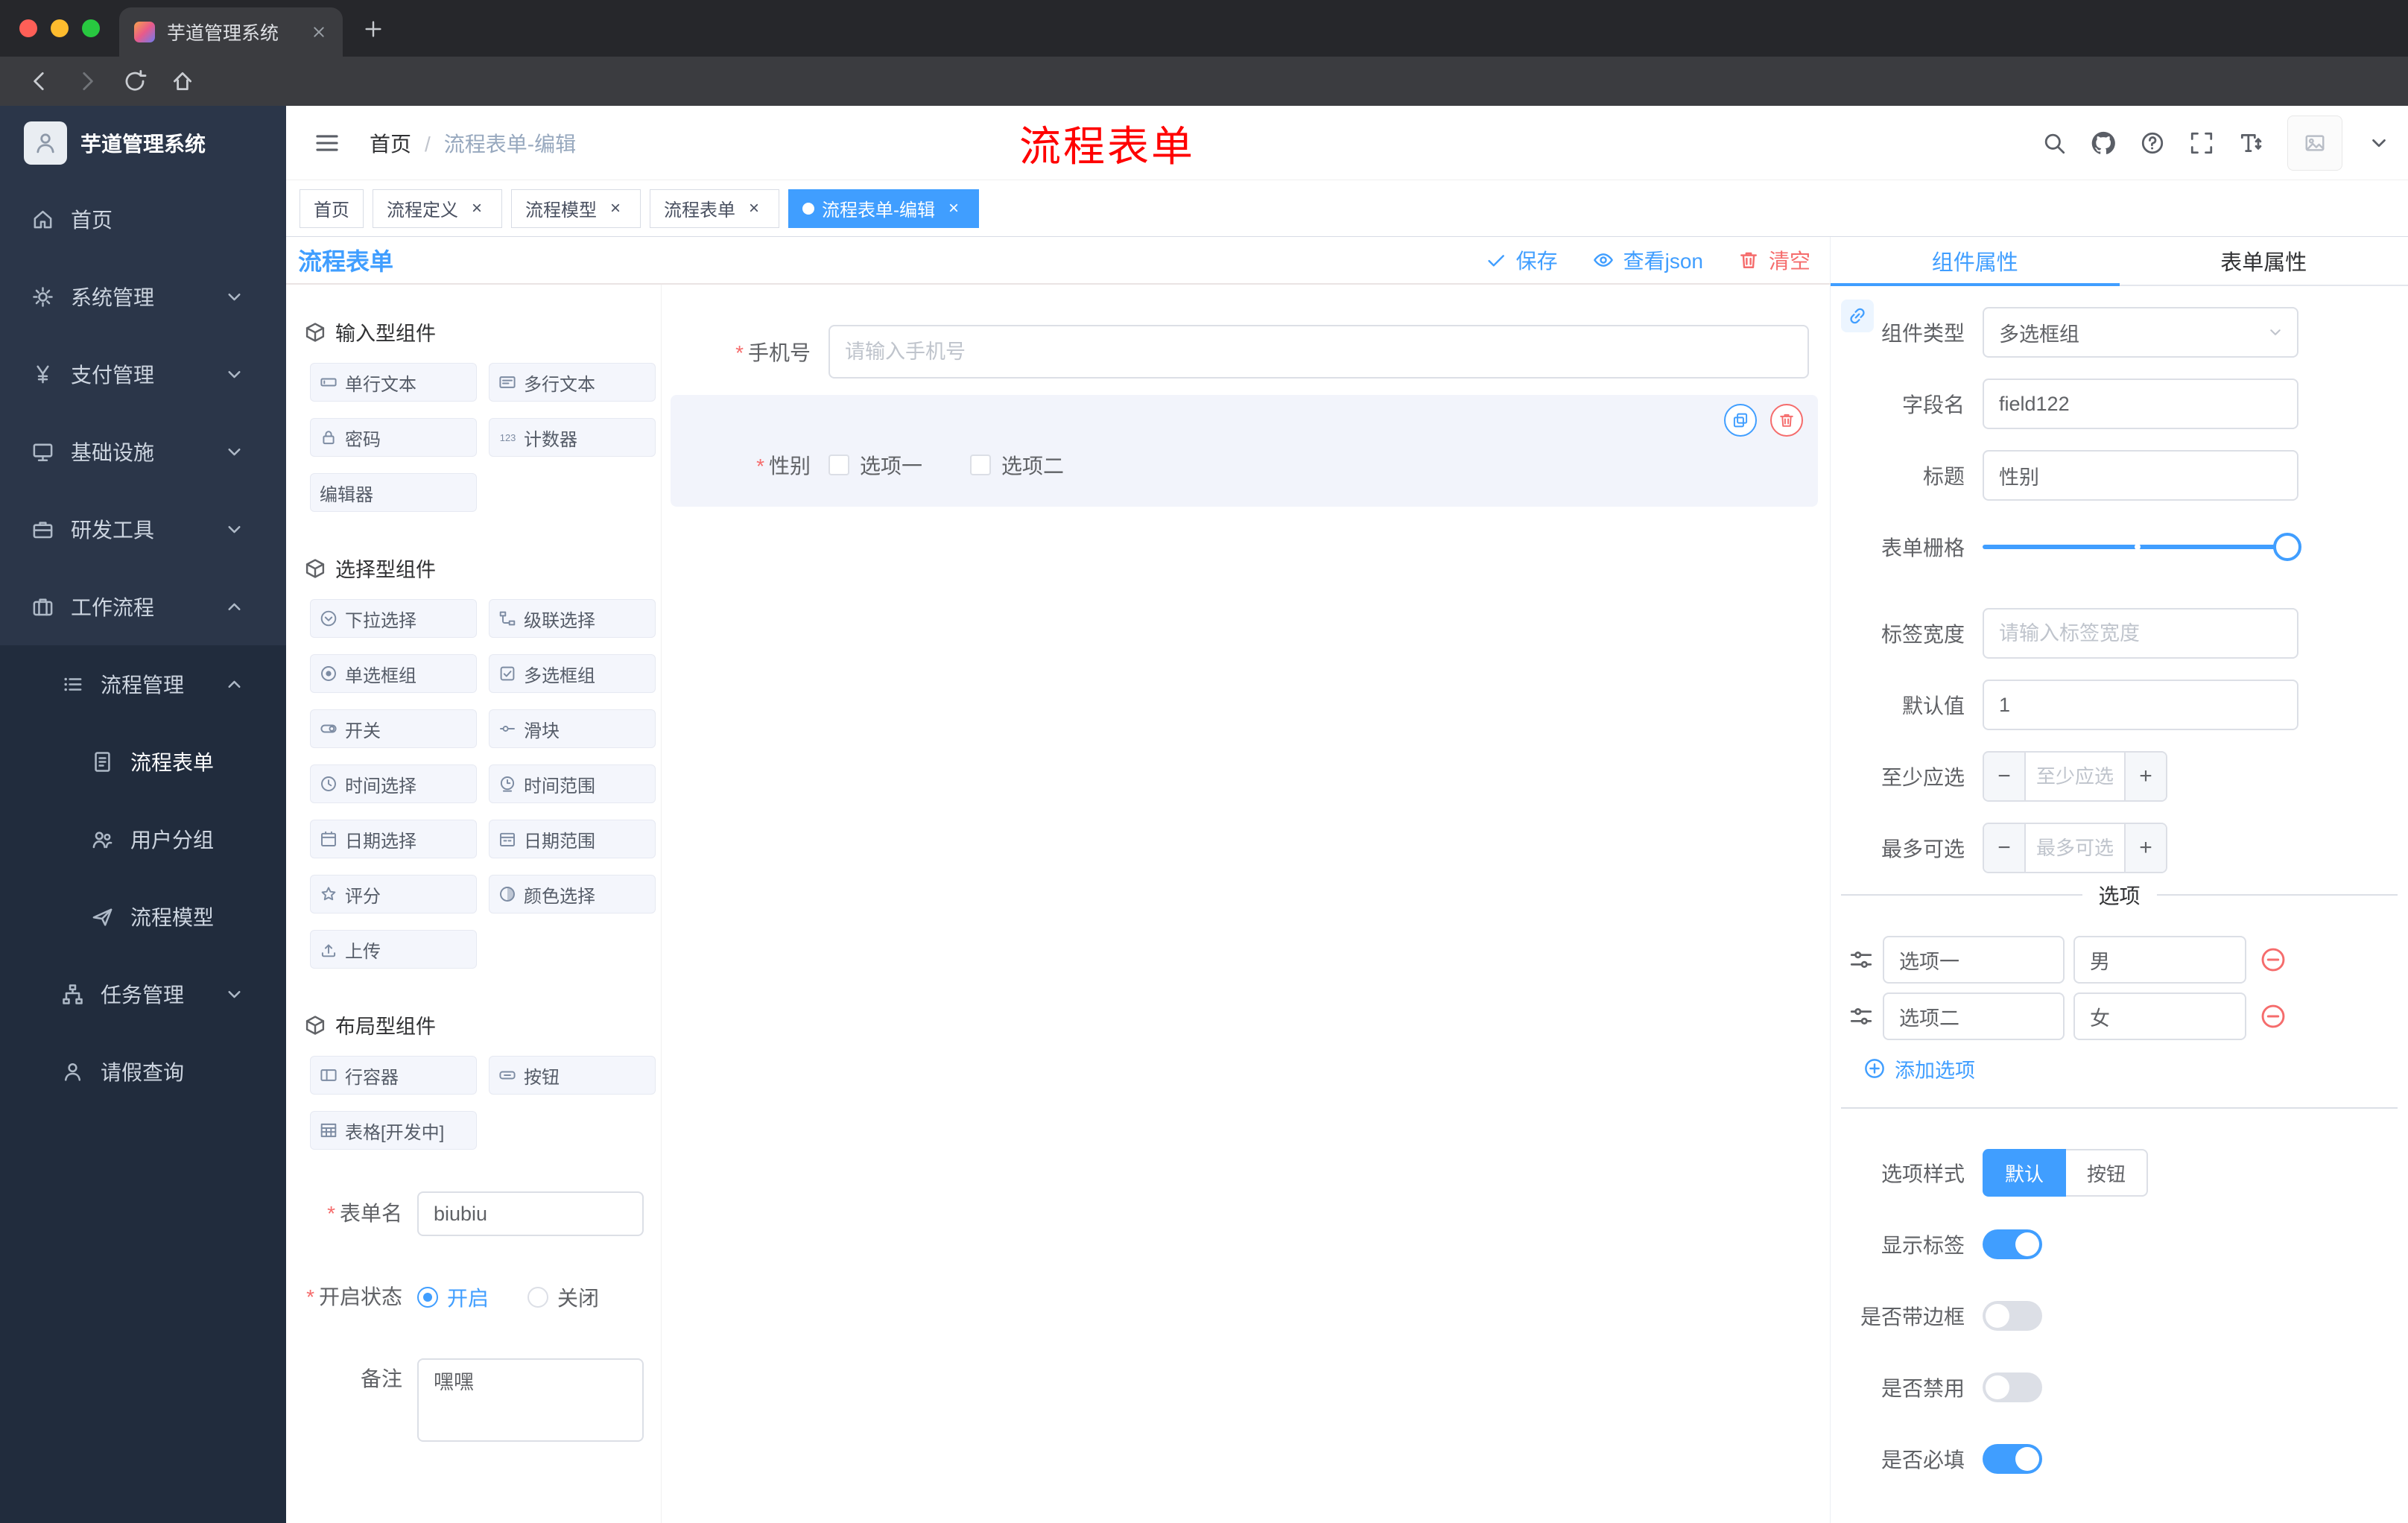  What do you see at coordinates (883, 209) in the screenshot?
I see `tag-process-form-edit: 流程表单-编辑 ×` at bounding box center [883, 209].